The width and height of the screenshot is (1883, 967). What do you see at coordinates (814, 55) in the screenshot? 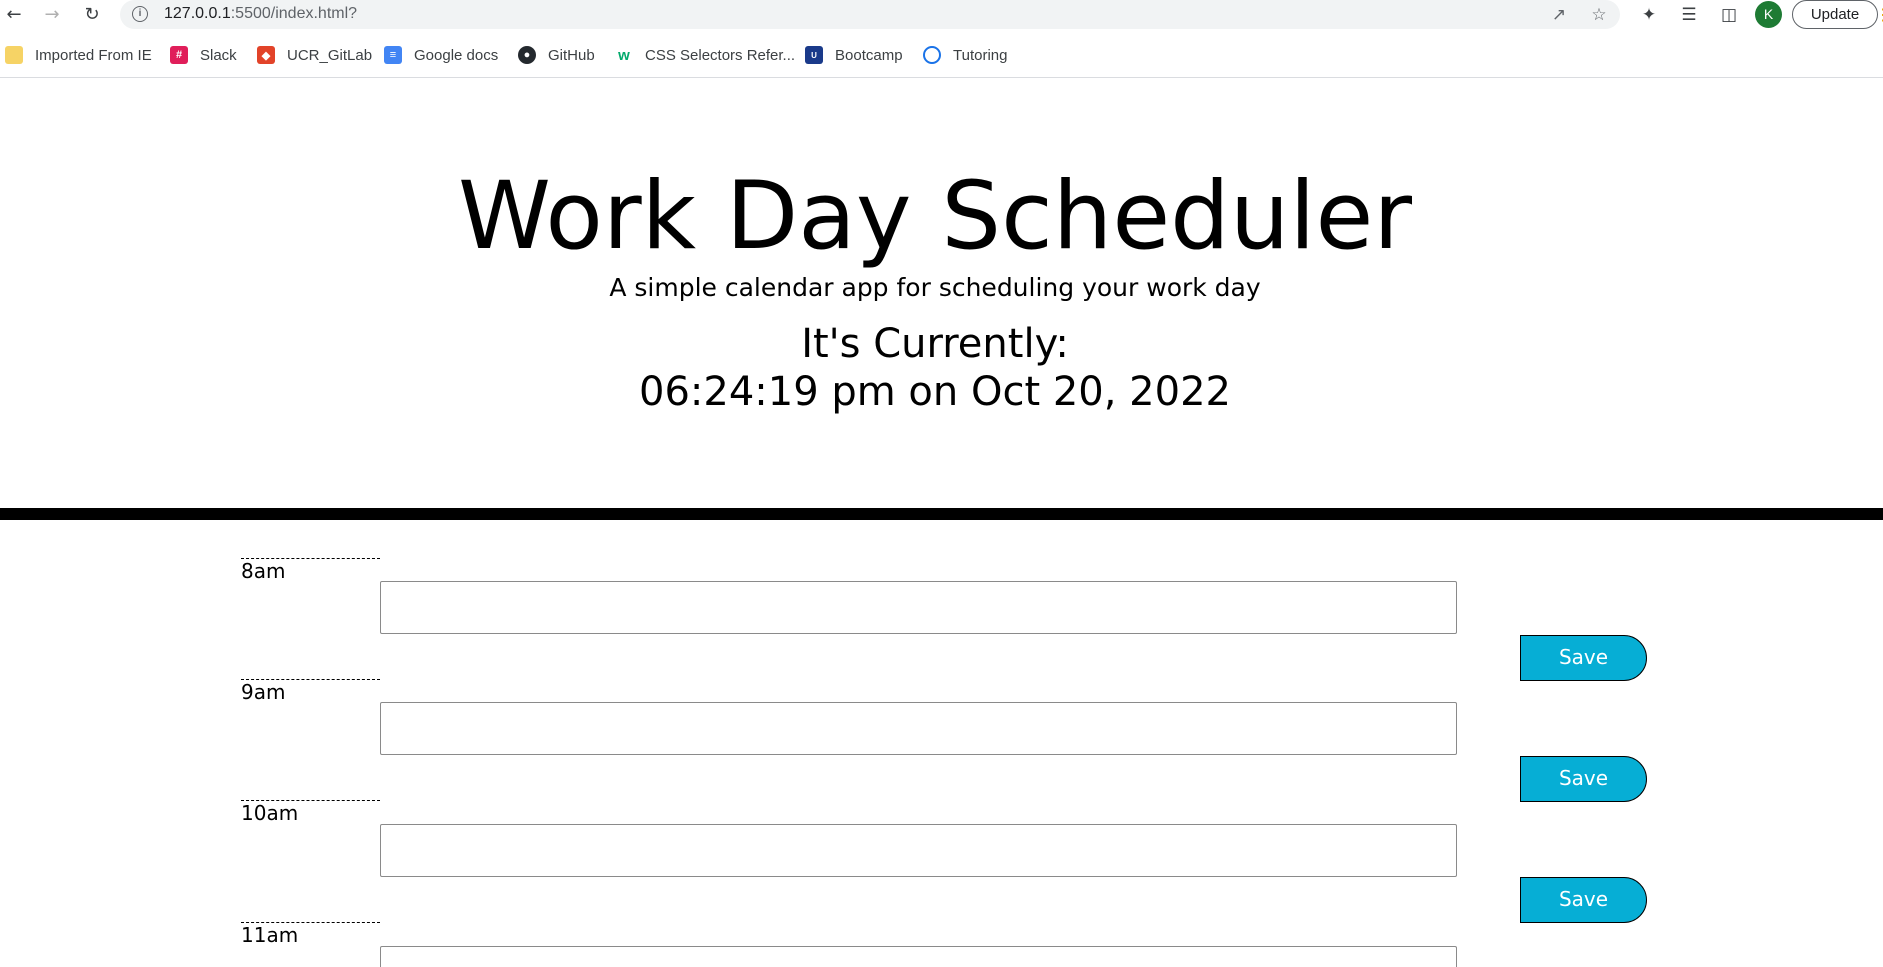
I see `bootcamp-icon: U` at bounding box center [814, 55].